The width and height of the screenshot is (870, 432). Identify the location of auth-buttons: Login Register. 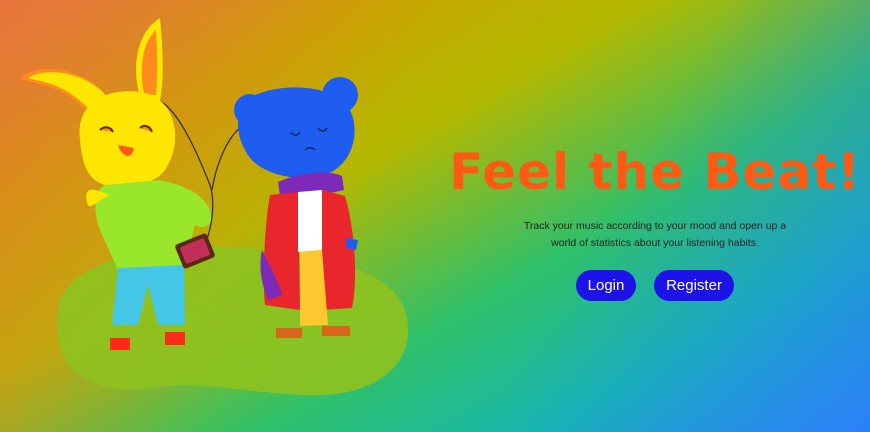
(655, 285).